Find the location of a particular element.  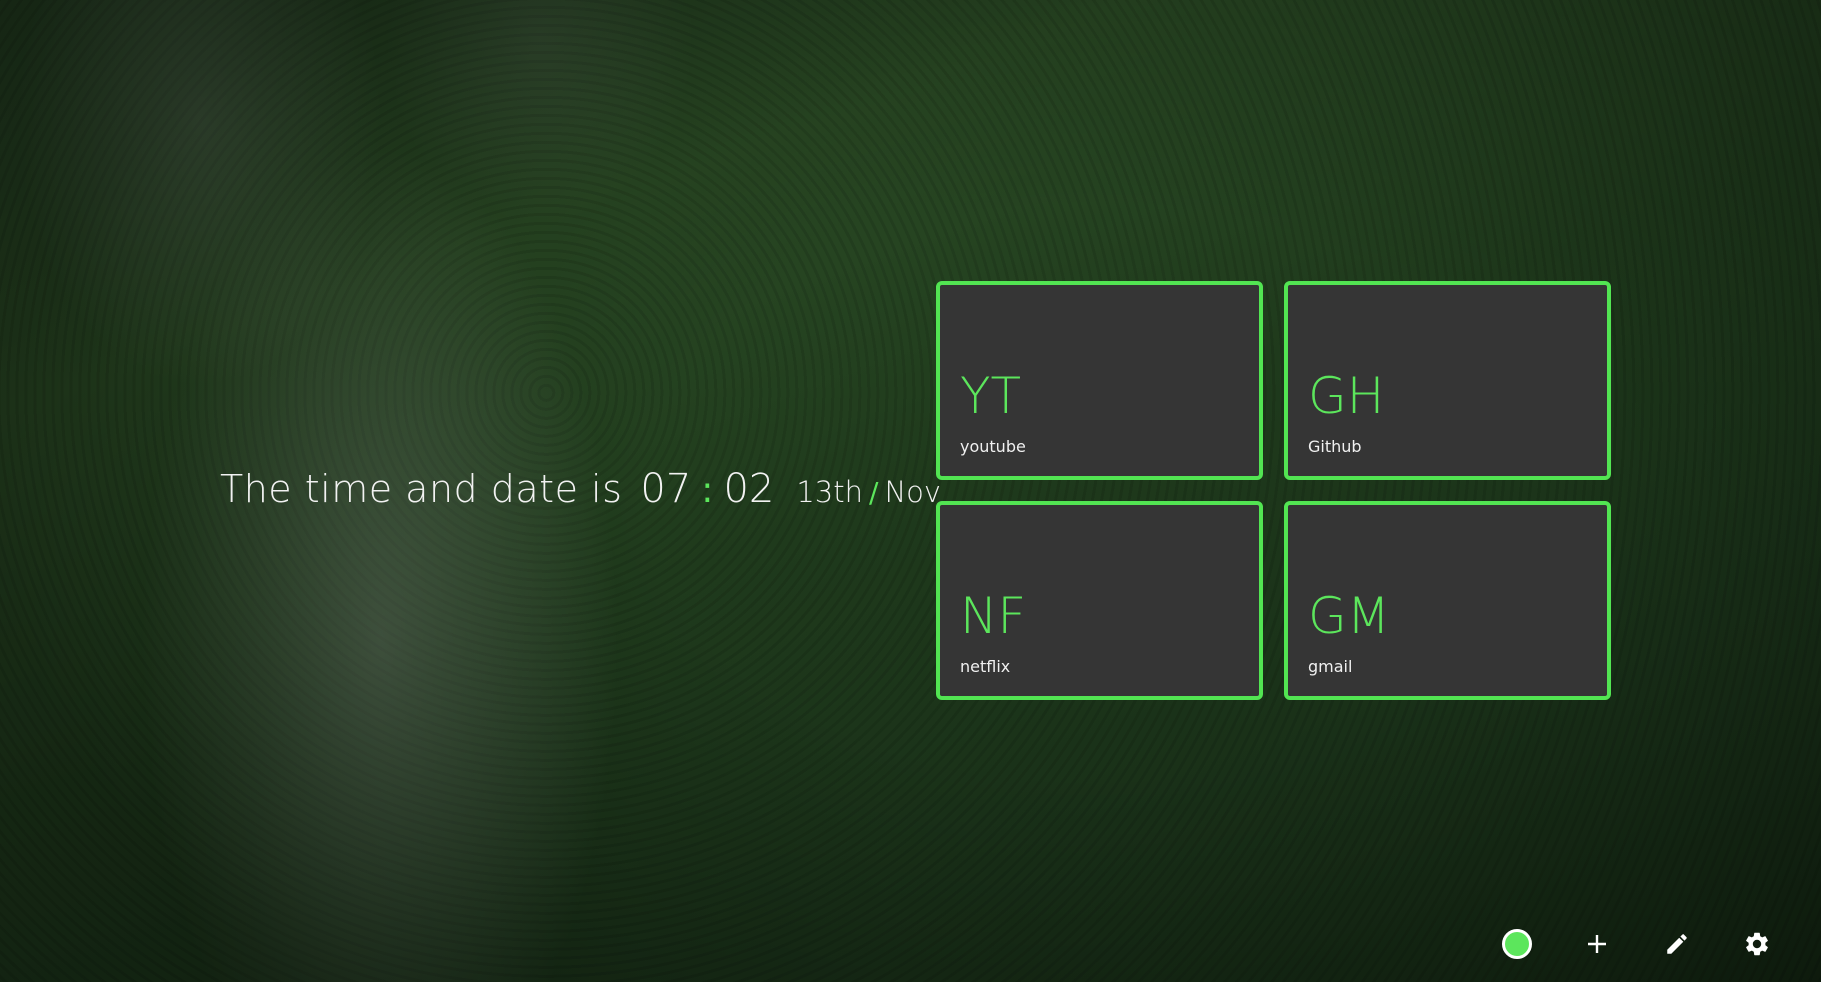

shortcut-name: Github is located at coordinates (1335, 446).